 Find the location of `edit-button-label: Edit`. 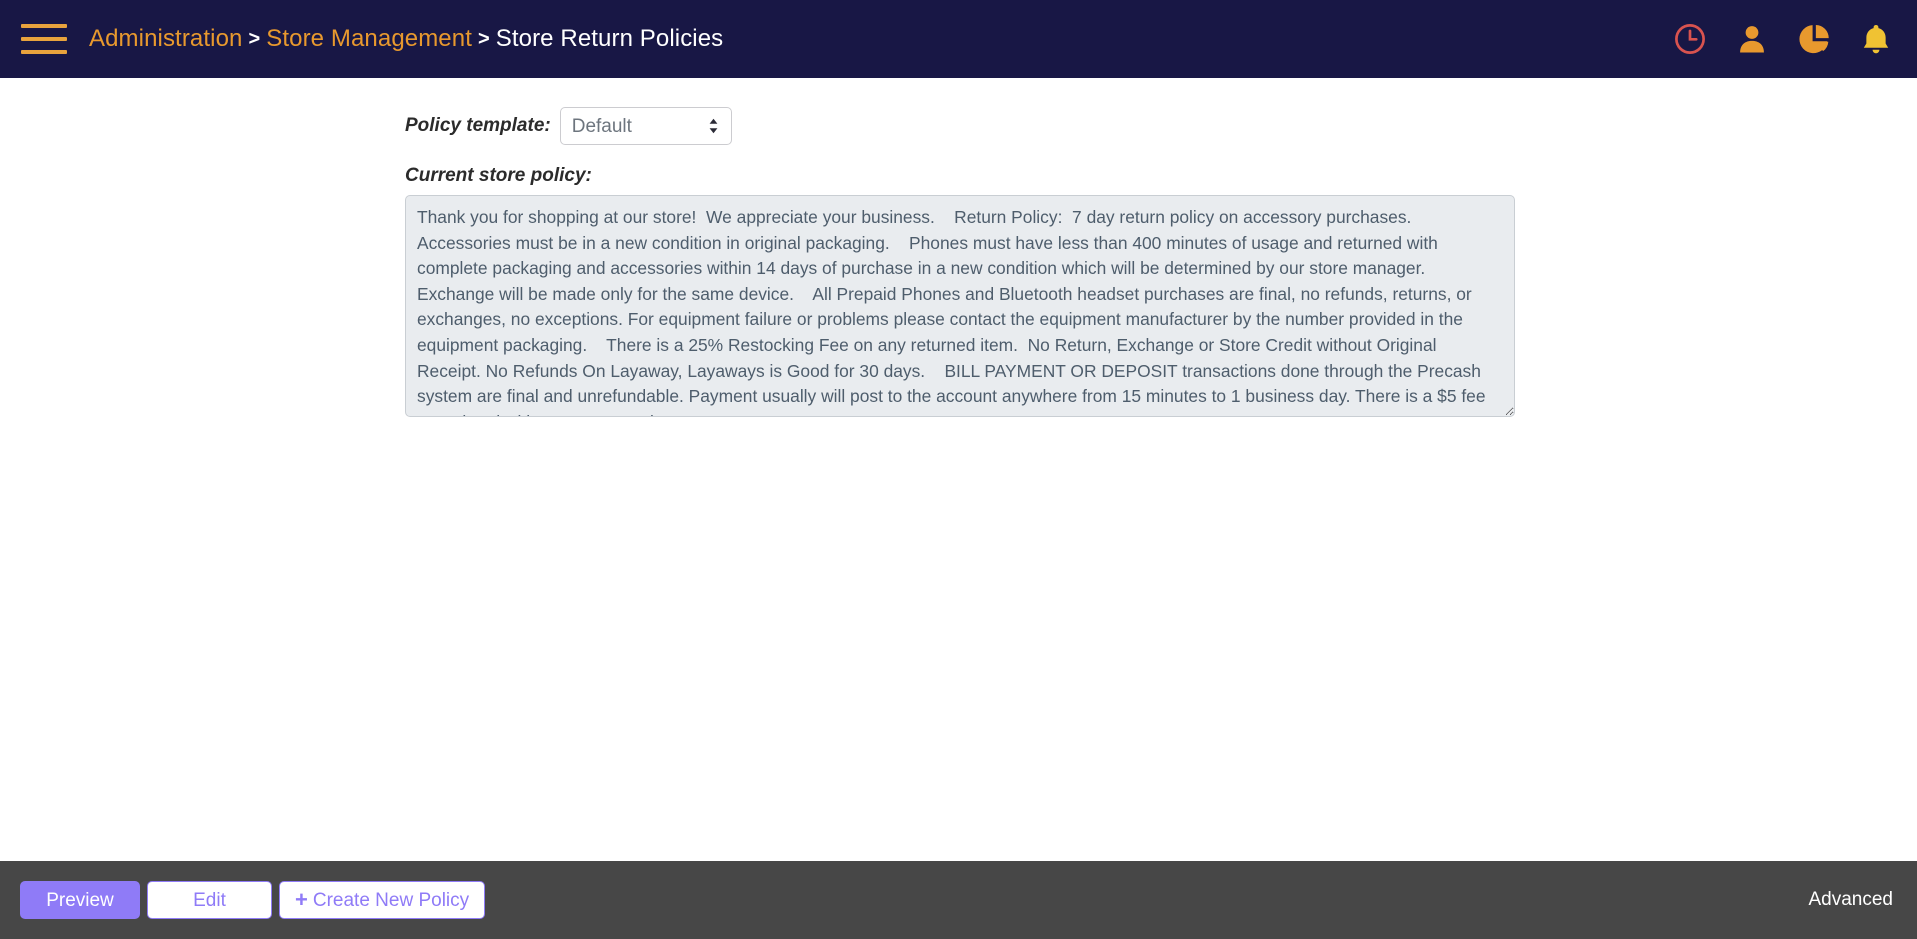

edit-button-label: Edit is located at coordinates (209, 900).